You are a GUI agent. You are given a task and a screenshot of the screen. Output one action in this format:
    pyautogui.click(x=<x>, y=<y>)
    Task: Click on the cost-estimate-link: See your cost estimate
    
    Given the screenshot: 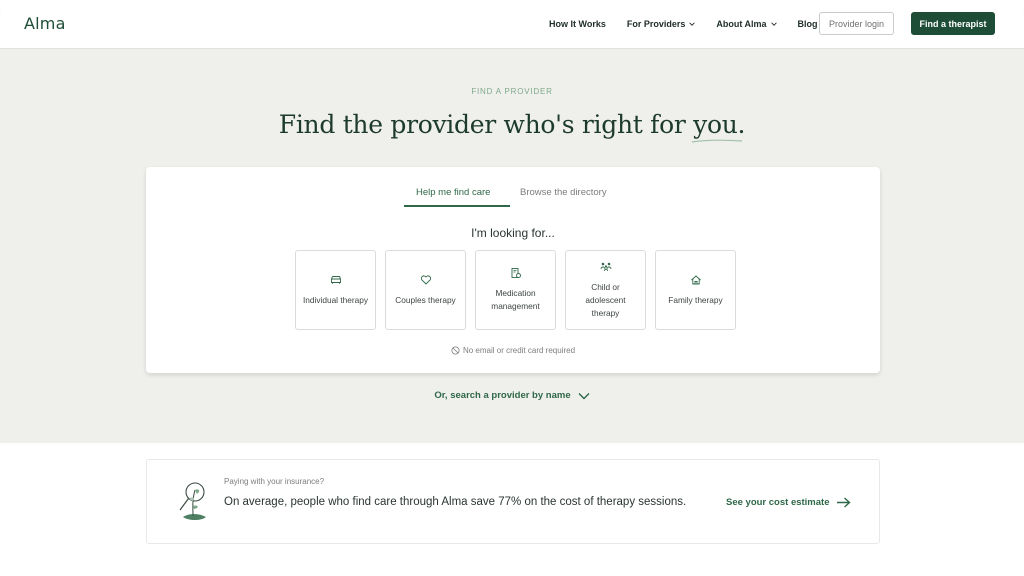 What is the action you would take?
    pyautogui.click(x=788, y=502)
    